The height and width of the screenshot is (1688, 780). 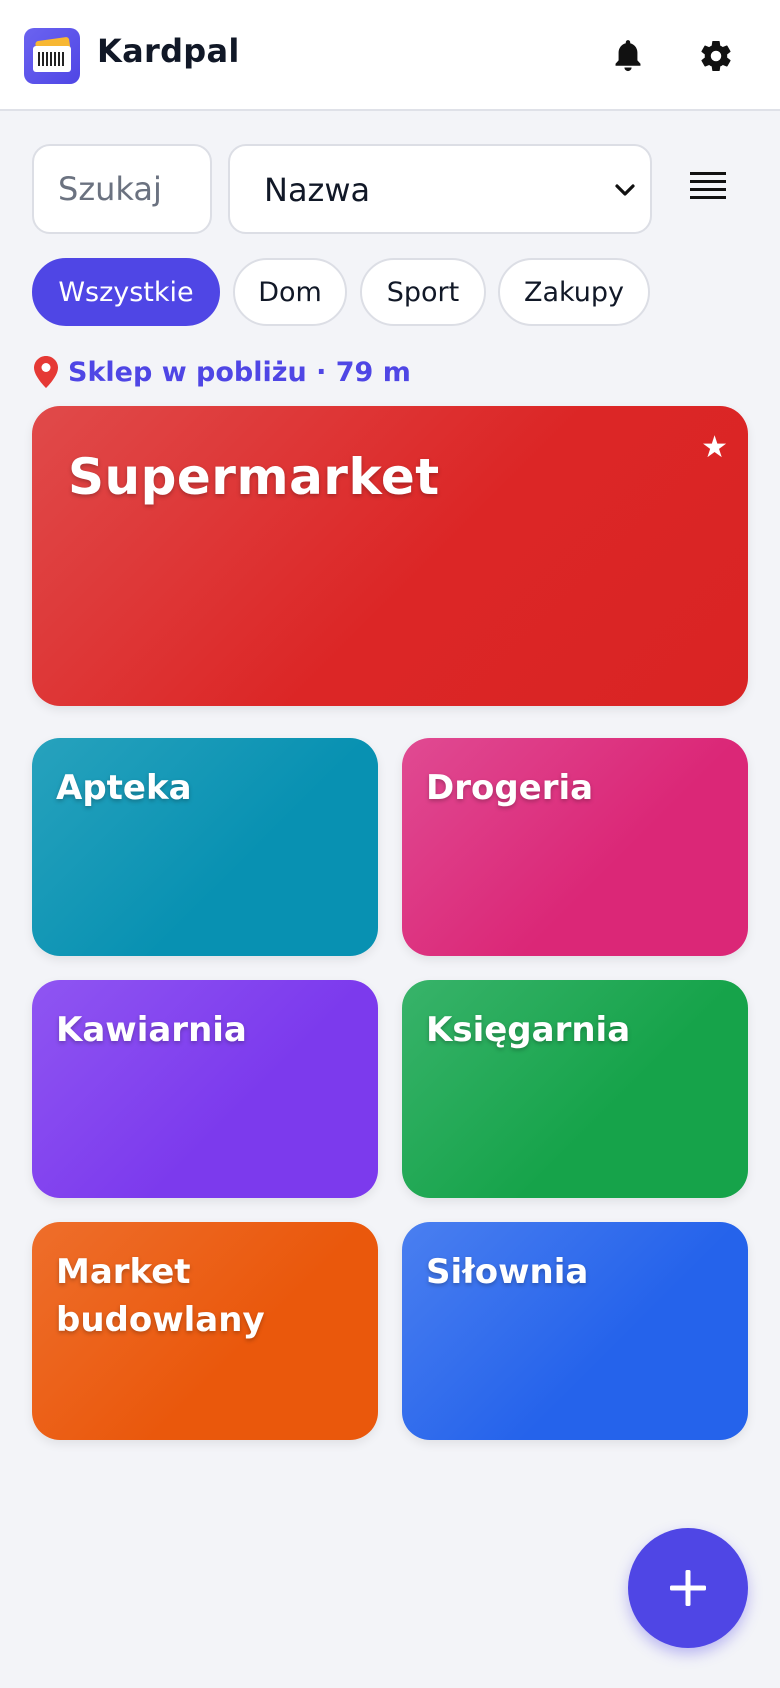 What do you see at coordinates (575, 1331) in the screenshot?
I see `loyalty-card-silownia: Siłownia` at bounding box center [575, 1331].